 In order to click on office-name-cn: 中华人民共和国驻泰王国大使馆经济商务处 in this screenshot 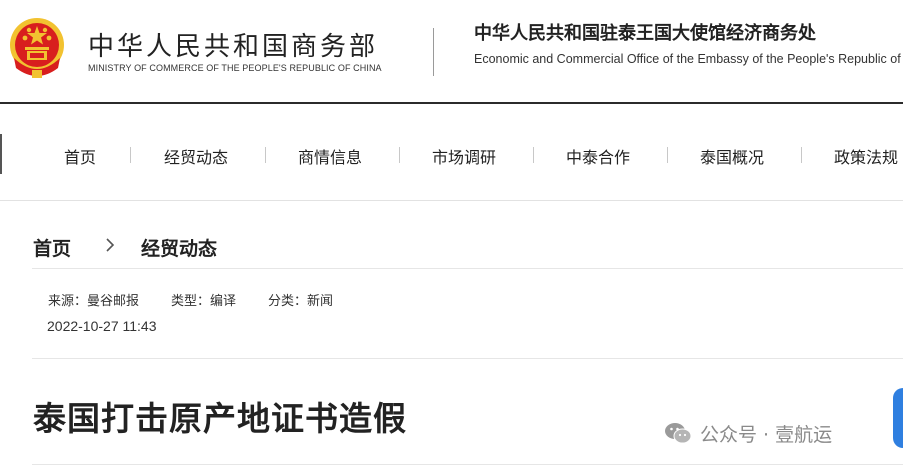, I will do `click(645, 32)`.